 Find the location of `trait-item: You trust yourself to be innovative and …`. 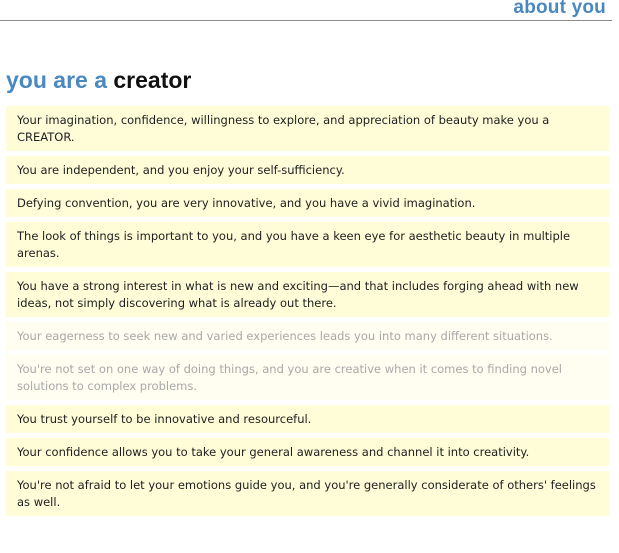

trait-item: You trust yourself to be innovative and … is located at coordinates (307, 419).